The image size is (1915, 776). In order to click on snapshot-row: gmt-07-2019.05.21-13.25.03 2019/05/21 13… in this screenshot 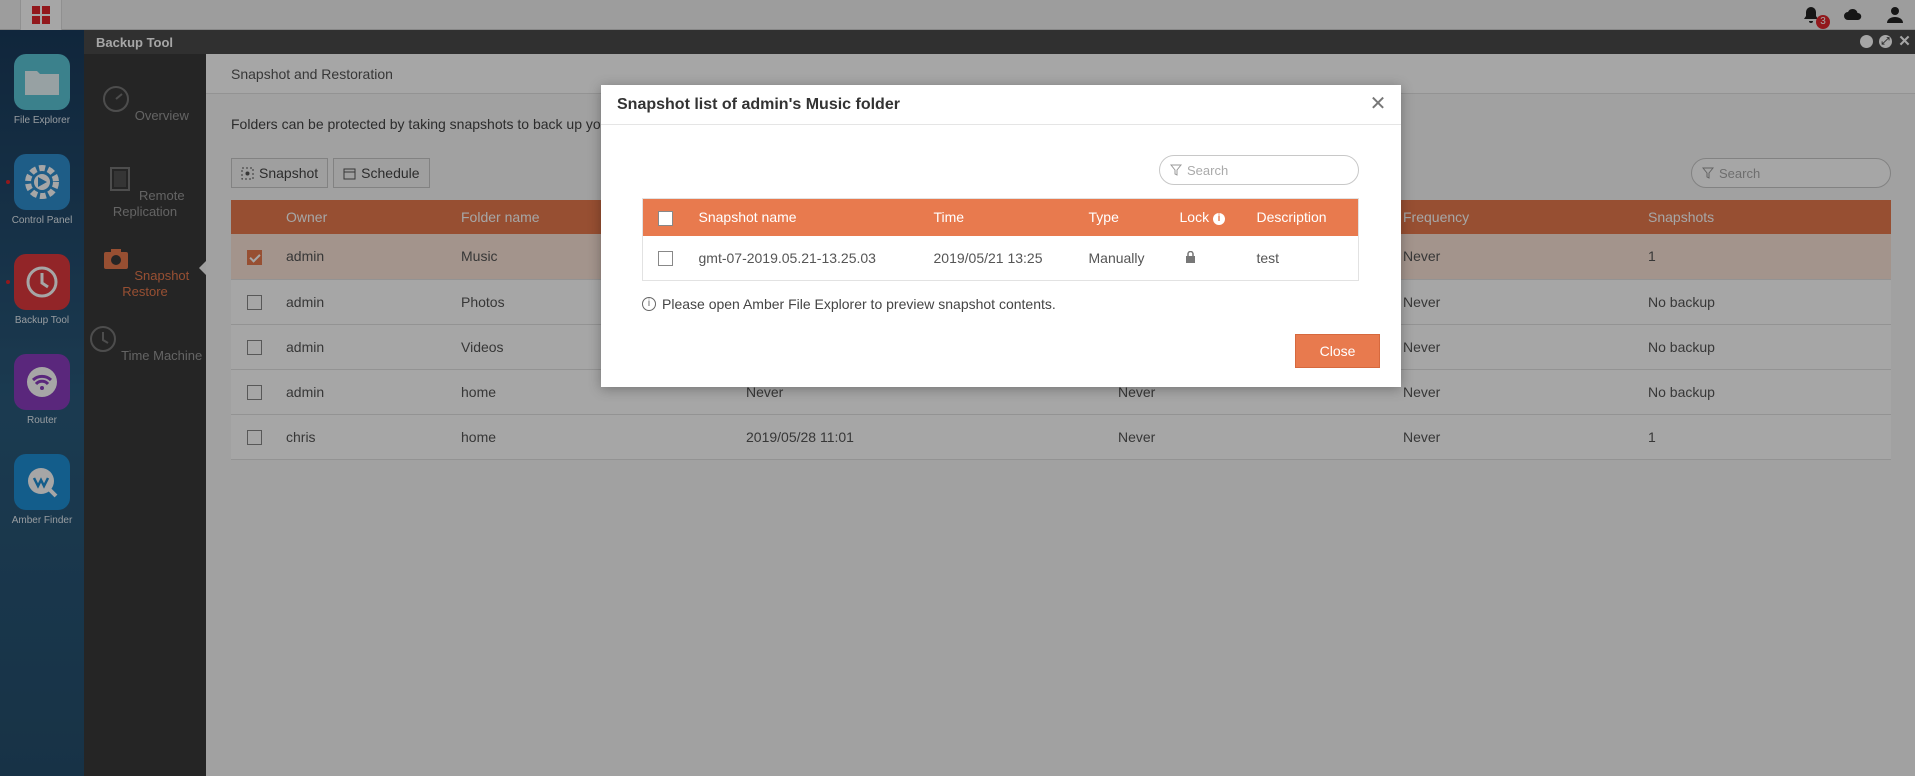, I will do `click(1000, 258)`.